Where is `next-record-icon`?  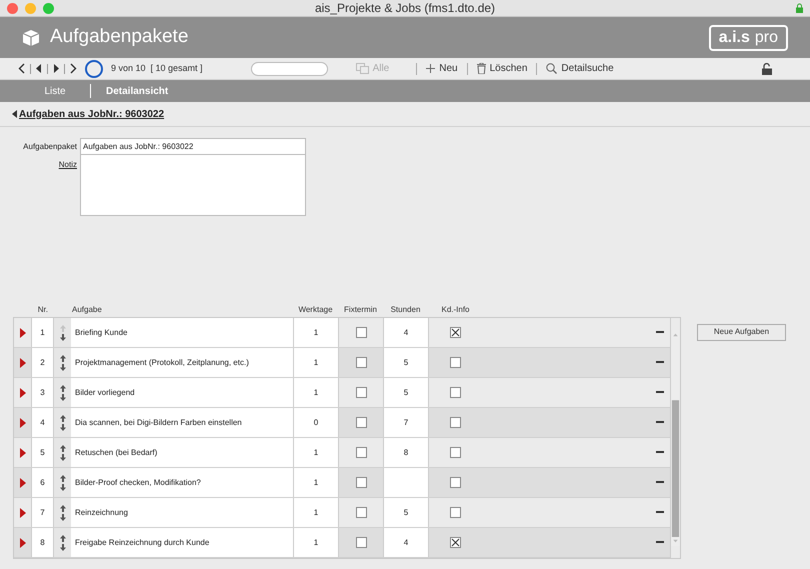
next-record-icon is located at coordinates (56, 68).